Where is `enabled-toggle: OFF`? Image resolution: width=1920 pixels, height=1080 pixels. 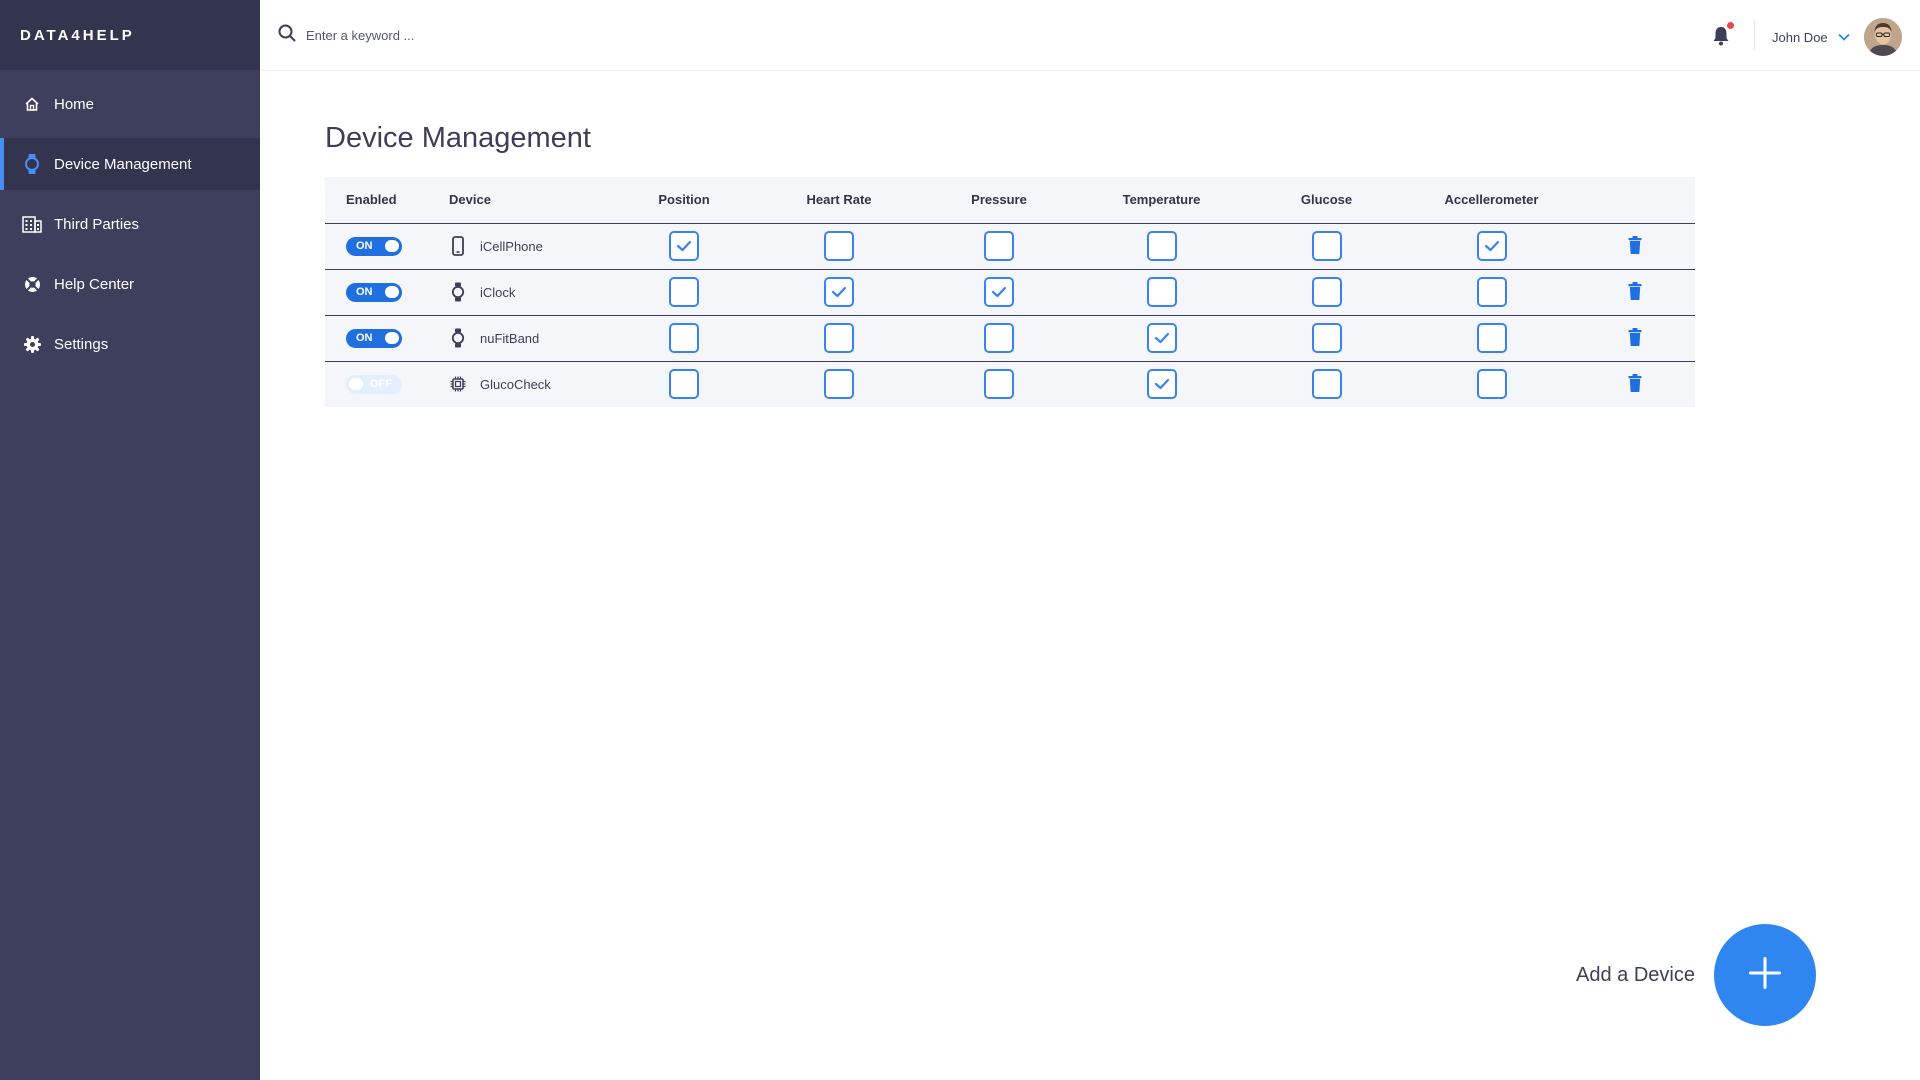
enabled-toggle: OFF is located at coordinates (374, 384).